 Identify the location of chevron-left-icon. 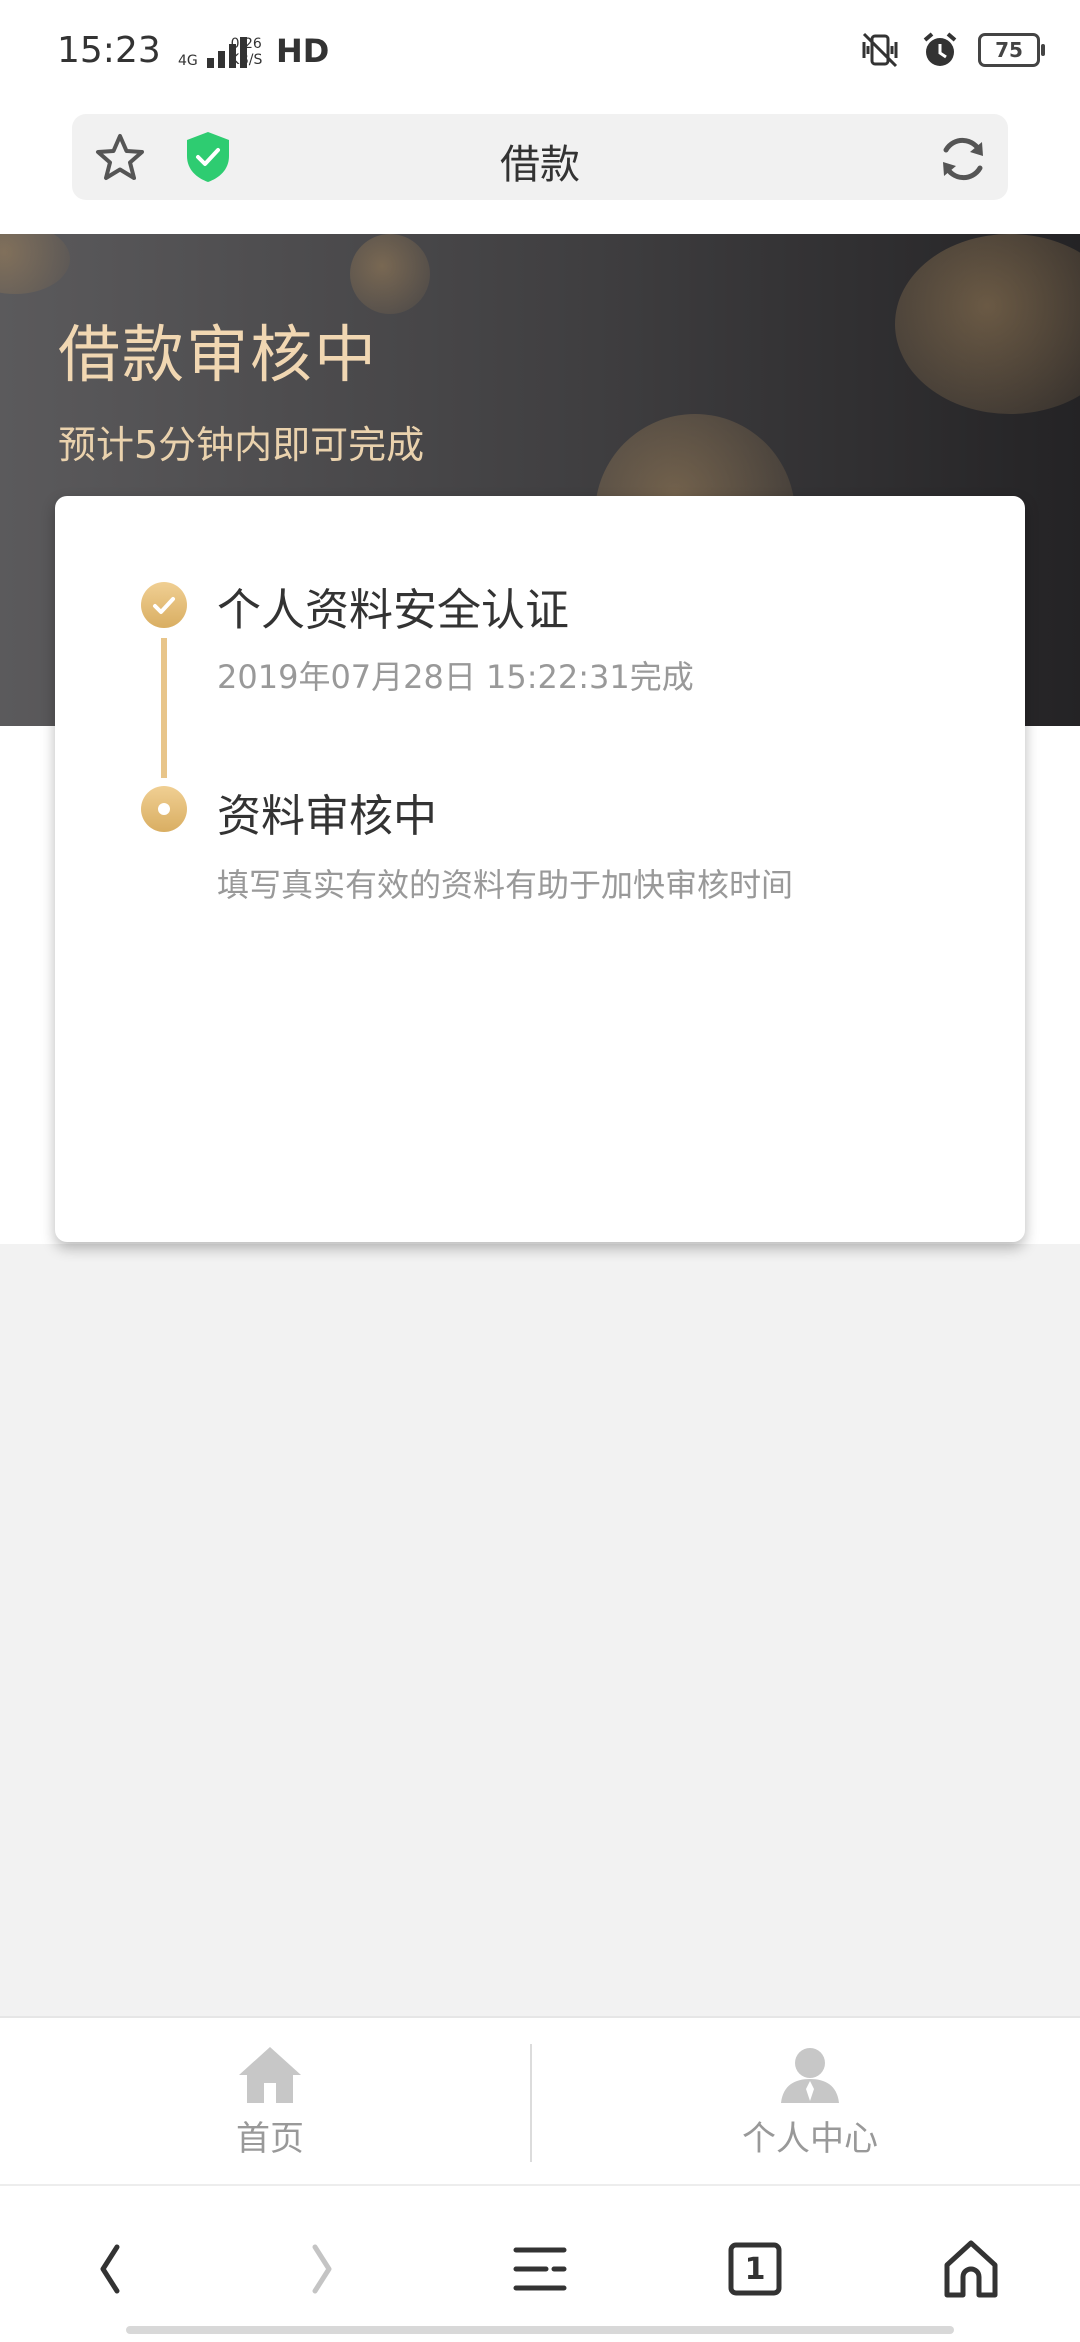
(110, 2269).